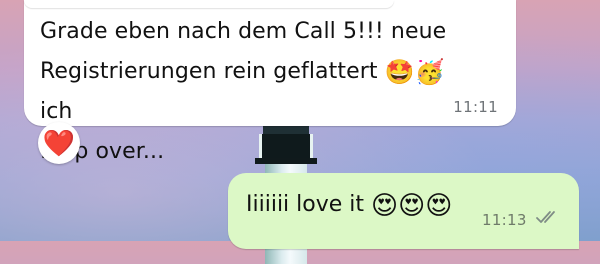 The height and width of the screenshot is (264, 600). What do you see at coordinates (475, 107) in the screenshot?
I see `incoming-message-time: 11:11` at bounding box center [475, 107].